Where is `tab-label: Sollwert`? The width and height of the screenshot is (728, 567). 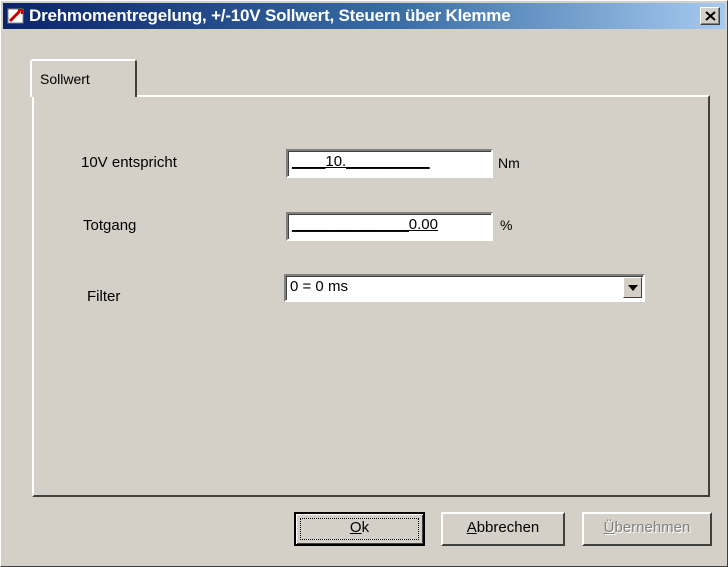 tab-label: Sollwert is located at coordinates (65, 79).